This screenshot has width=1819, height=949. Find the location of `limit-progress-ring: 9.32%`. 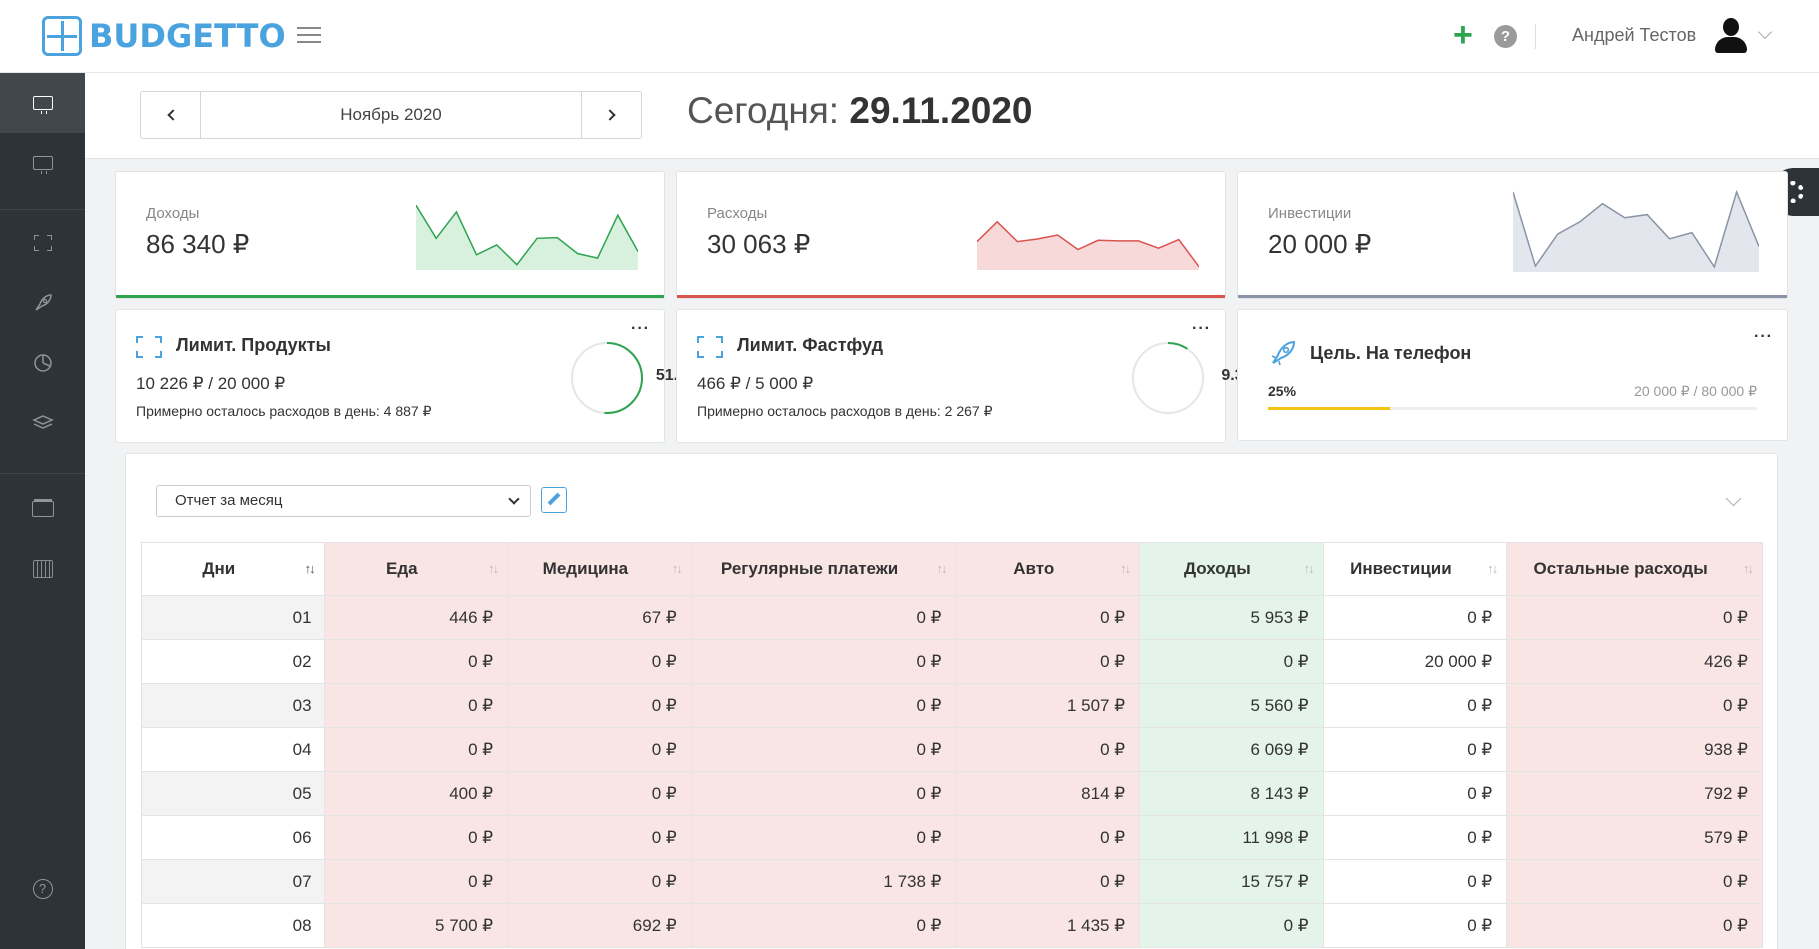

limit-progress-ring: 9.32% is located at coordinates (1198, 378).